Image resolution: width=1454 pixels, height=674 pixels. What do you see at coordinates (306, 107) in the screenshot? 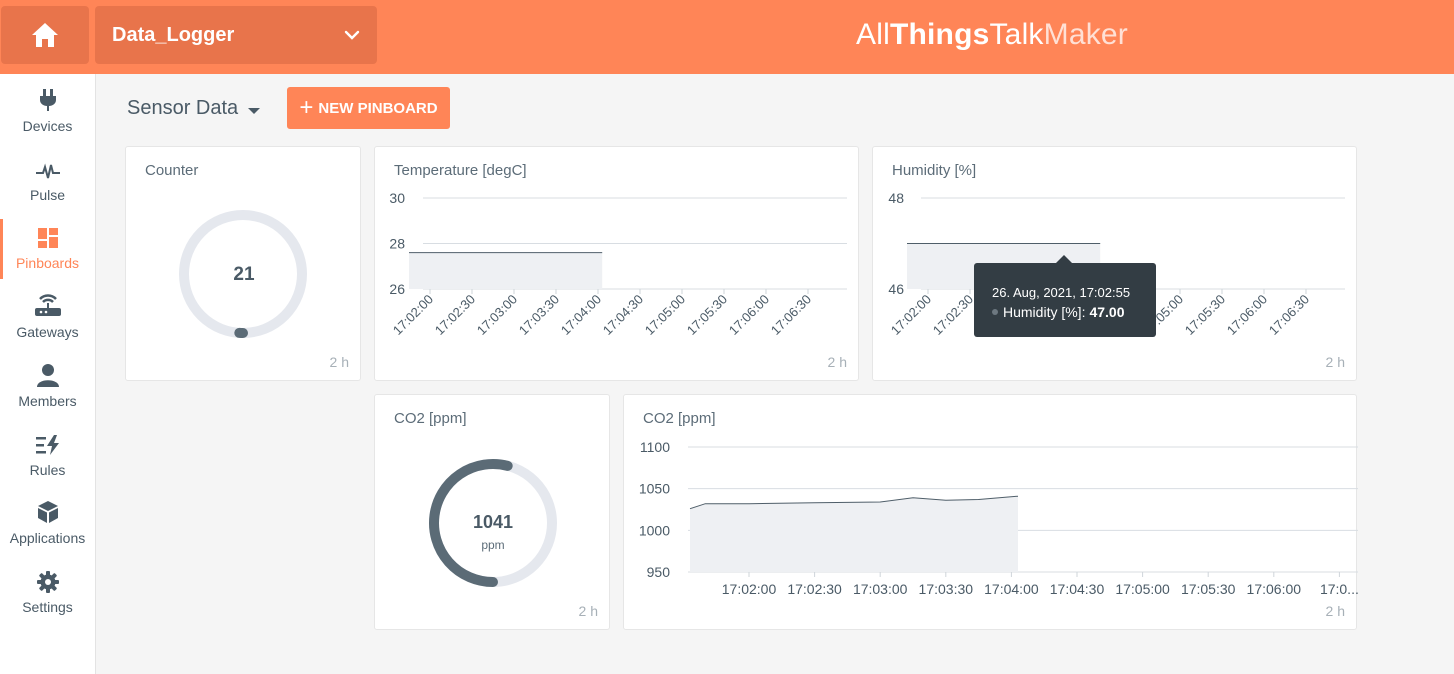
I see `plus-icon: +` at bounding box center [306, 107].